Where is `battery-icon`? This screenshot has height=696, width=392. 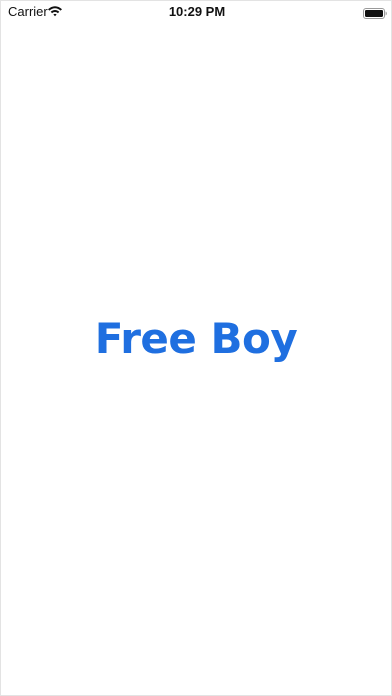 battery-icon is located at coordinates (375, 12).